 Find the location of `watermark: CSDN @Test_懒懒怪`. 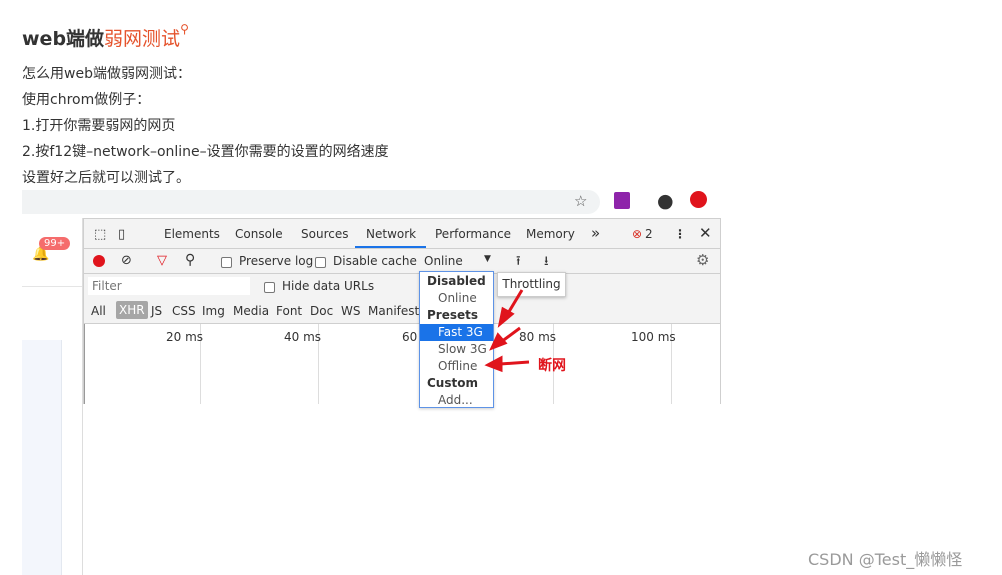

watermark: CSDN @Test_懒懒怪 is located at coordinates (885, 559).